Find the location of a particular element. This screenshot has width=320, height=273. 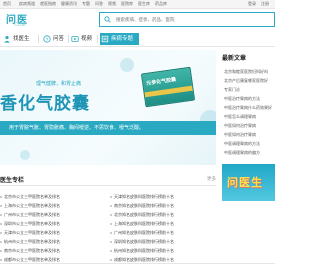

list-item: 中医治疗胃病的方法 is located at coordinates (248, 98).